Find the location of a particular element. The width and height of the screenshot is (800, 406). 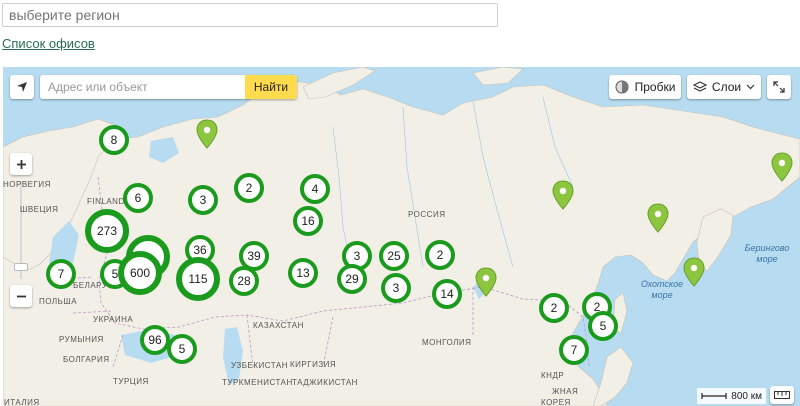

plus-icon is located at coordinates (21, 164).